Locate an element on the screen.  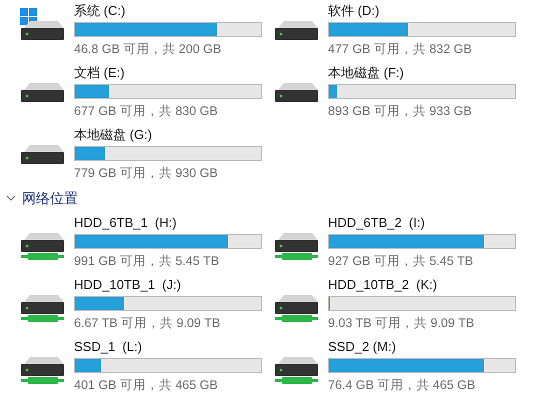
drive-name: HDD_6TB_2 (I:) is located at coordinates (377, 223).